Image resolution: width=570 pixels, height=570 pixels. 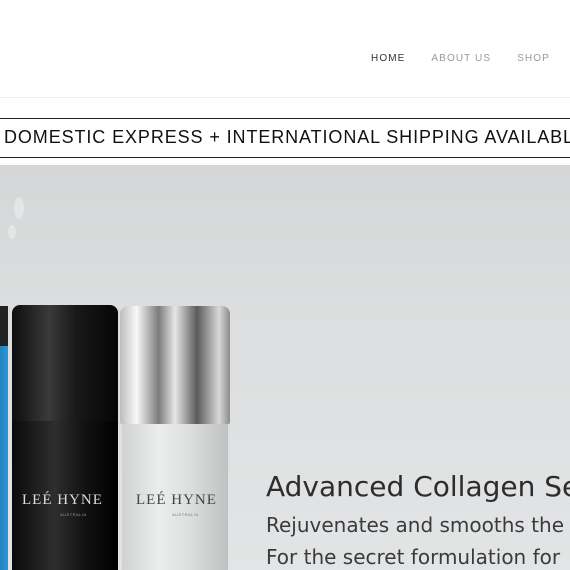 I want to click on silver-product-cap, so click(x=175, y=365).